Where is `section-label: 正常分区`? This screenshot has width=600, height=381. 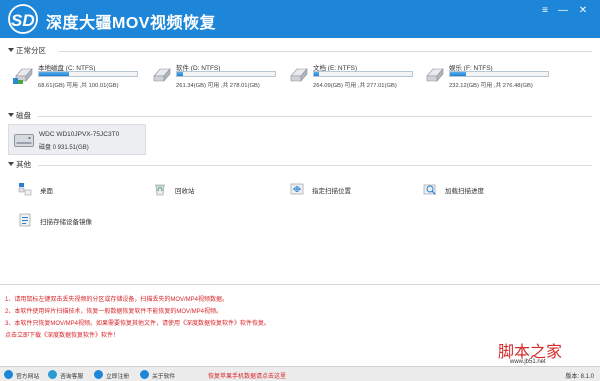 section-label: 正常分区 is located at coordinates (31, 50).